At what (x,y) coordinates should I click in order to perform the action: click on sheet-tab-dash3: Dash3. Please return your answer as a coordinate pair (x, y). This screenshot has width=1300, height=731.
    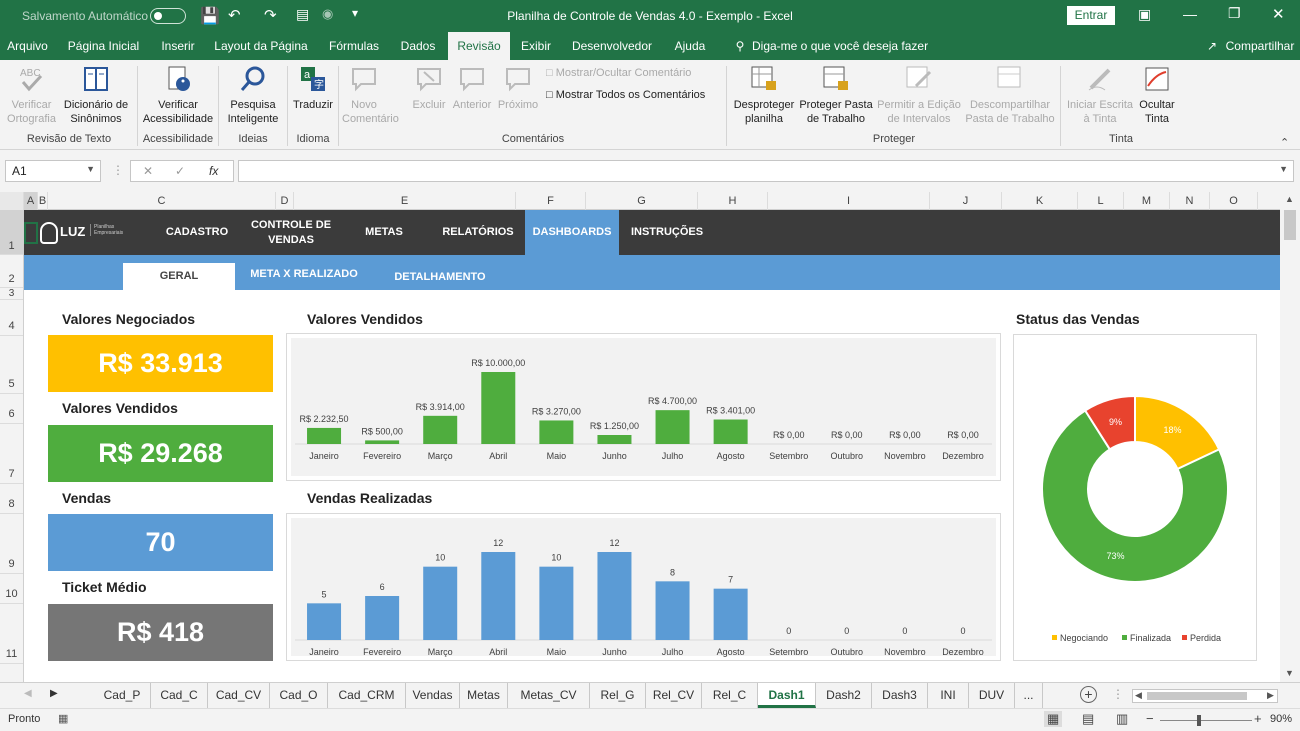
    Looking at the image, I should click on (900, 695).